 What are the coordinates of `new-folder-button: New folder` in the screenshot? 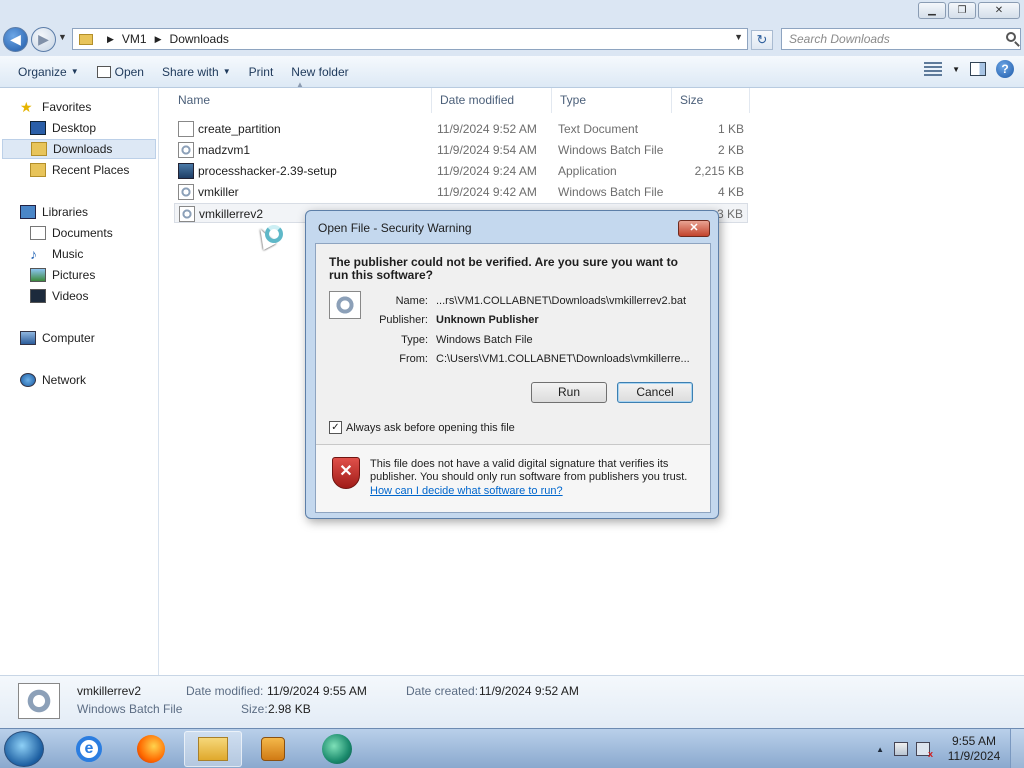 It's located at (319, 72).